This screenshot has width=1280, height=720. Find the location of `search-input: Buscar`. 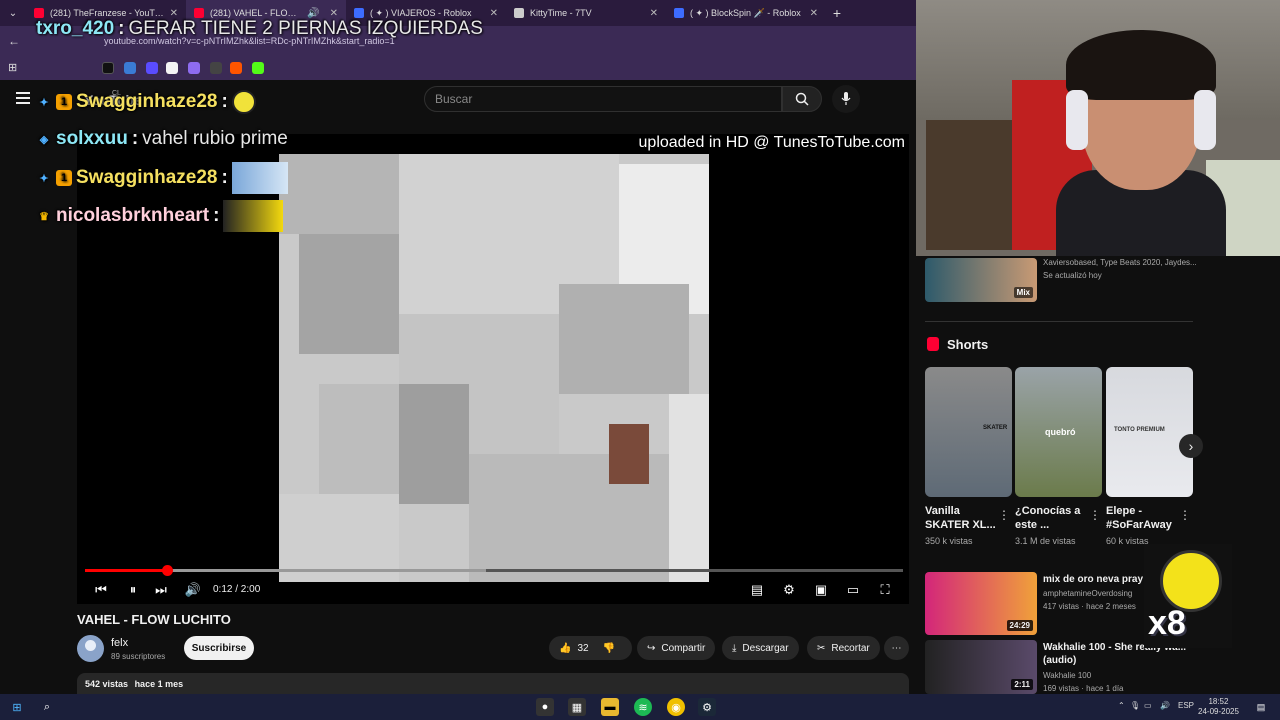

search-input: Buscar is located at coordinates (603, 99).